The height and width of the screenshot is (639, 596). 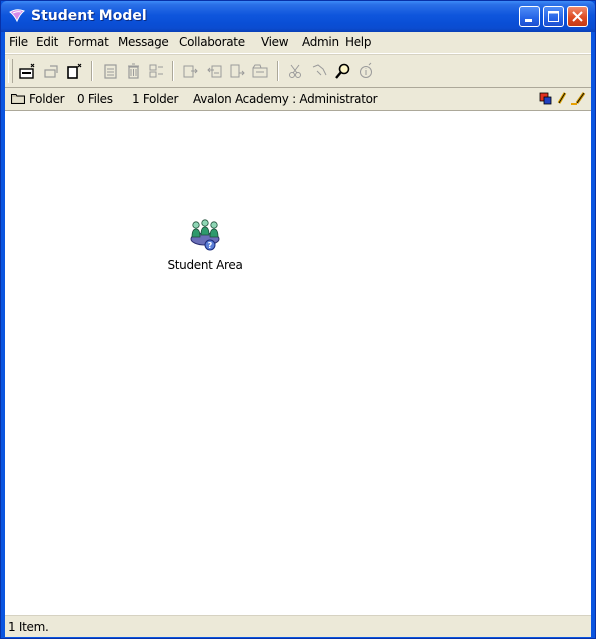 I want to click on cut-icon, so click(x=296, y=71).